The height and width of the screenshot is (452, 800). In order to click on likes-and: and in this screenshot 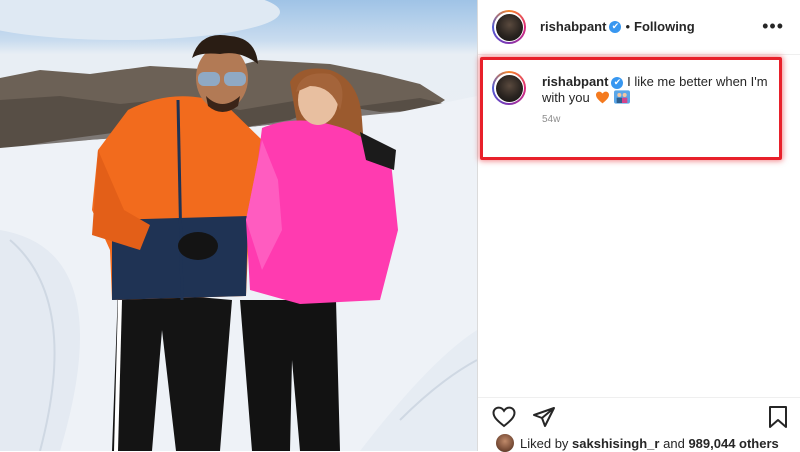, I will do `click(674, 443)`.